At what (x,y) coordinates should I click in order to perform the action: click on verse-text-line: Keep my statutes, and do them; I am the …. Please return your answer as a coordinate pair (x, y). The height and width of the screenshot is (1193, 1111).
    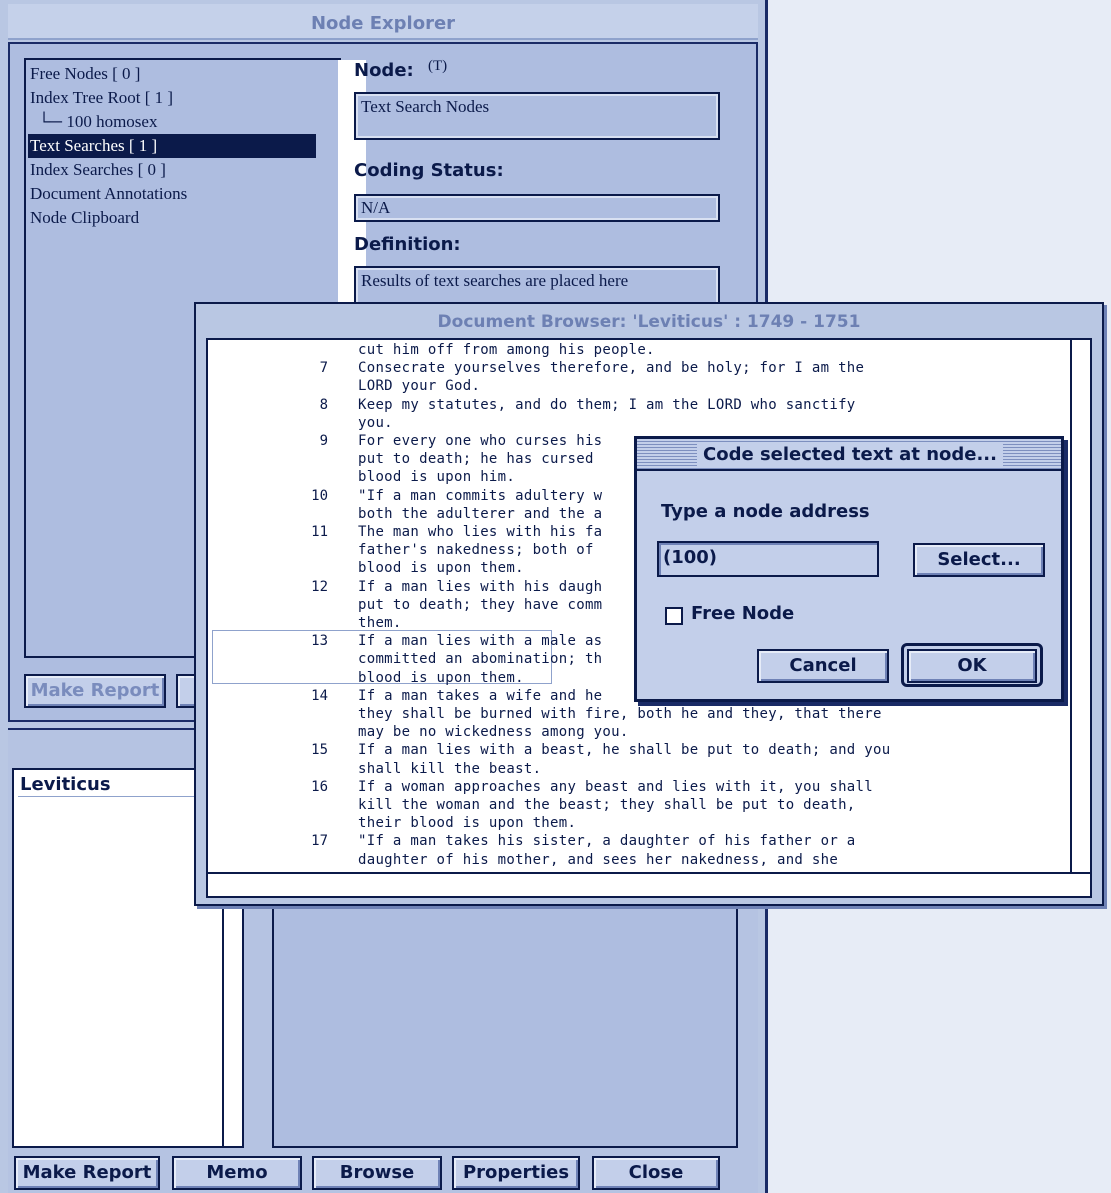
    Looking at the image, I should click on (607, 405).